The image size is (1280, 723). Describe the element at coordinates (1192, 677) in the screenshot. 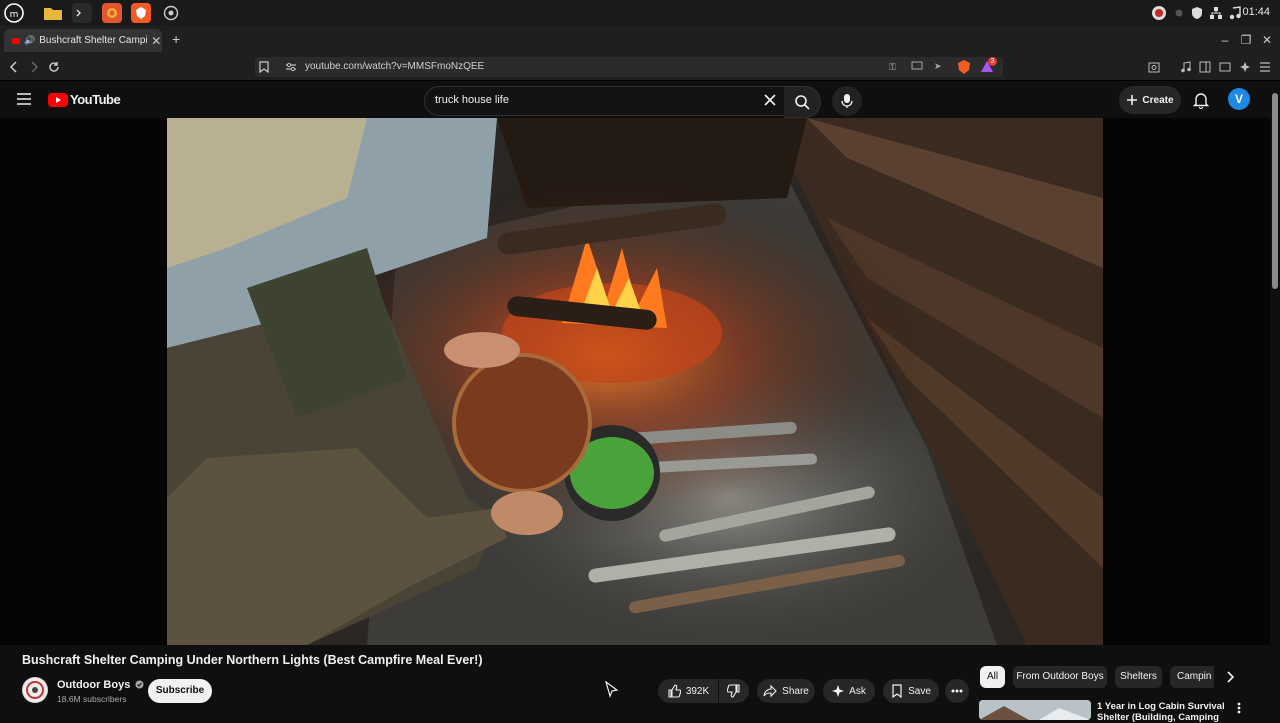

I see `chip-camping: Campin` at that location.